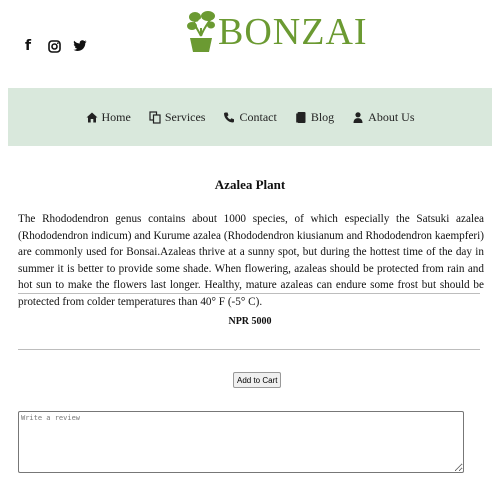 Image resolution: width=500 pixels, height=480 pixels. I want to click on nav-blog: Blog, so click(314, 117).